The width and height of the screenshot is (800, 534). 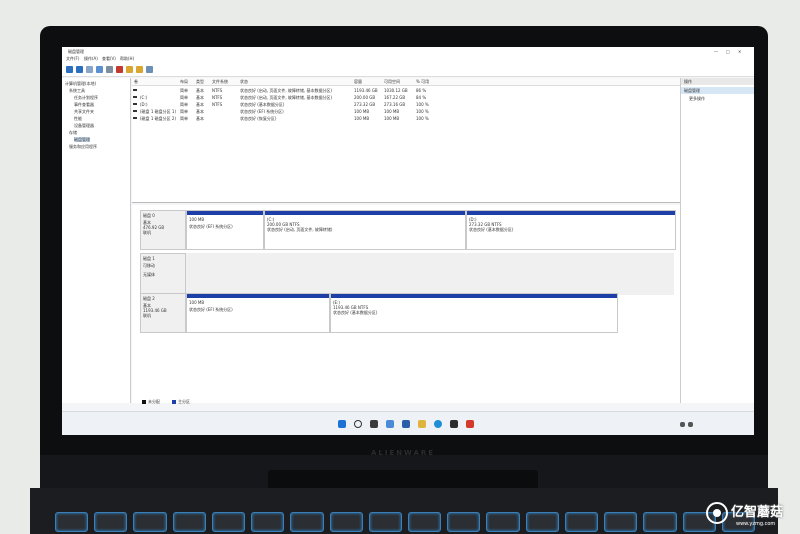 I want to click on menu-help: 帮助(H), so click(x=127, y=58).